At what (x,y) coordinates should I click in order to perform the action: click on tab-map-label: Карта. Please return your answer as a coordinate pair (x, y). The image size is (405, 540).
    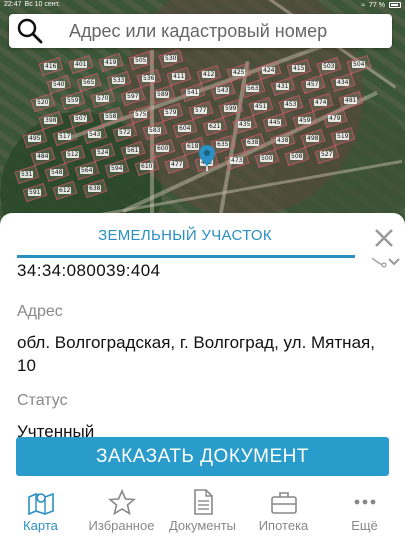
    Looking at the image, I should click on (40, 525).